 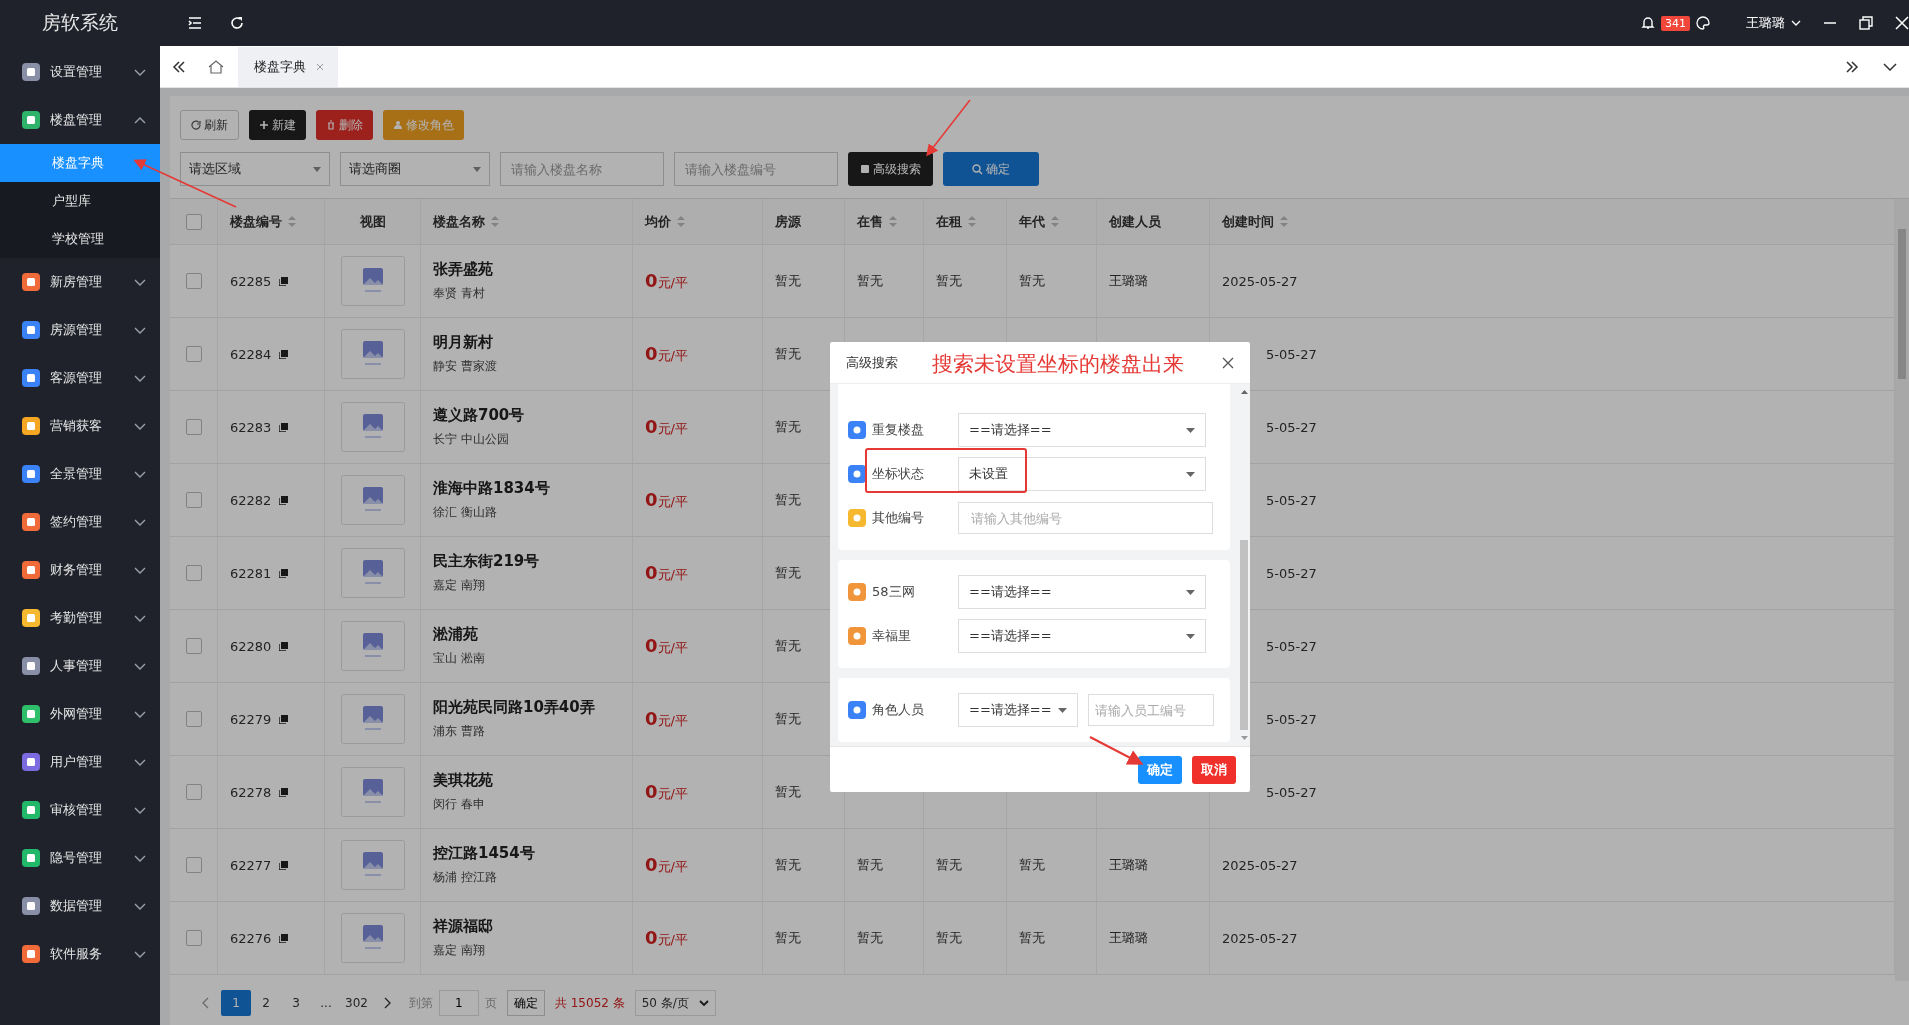 What do you see at coordinates (80, 201) in the screenshot?
I see `sidebar-subitem: 户型库` at bounding box center [80, 201].